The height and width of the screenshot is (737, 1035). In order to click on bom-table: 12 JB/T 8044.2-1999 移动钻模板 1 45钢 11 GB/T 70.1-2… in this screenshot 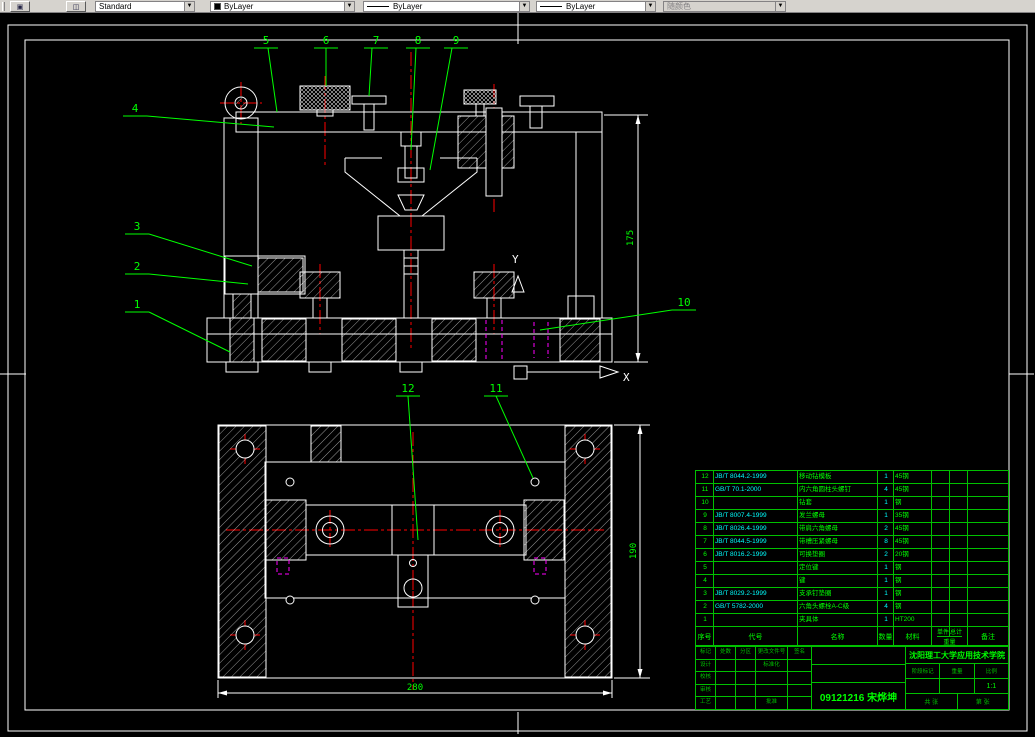, I will do `click(852, 558)`.